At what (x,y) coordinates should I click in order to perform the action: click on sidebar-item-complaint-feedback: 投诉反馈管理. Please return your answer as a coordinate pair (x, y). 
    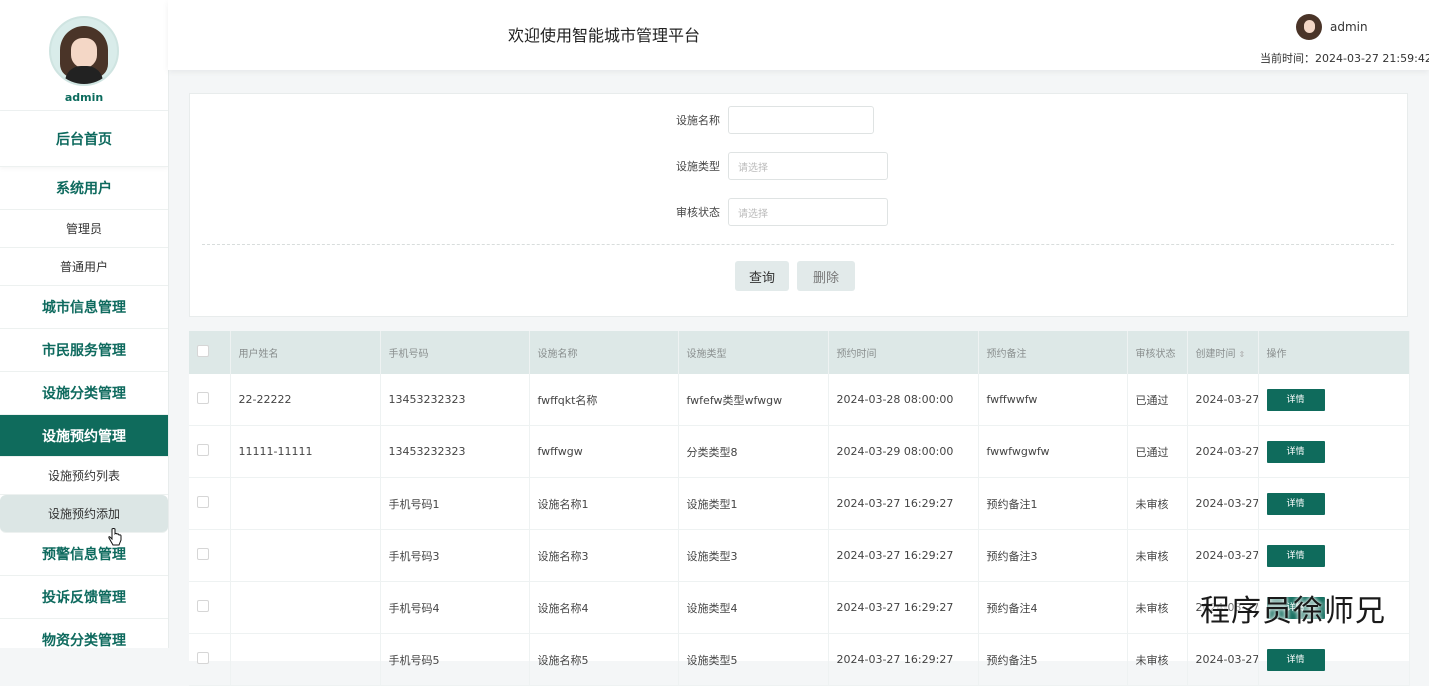
    Looking at the image, I should click on (84, 597).